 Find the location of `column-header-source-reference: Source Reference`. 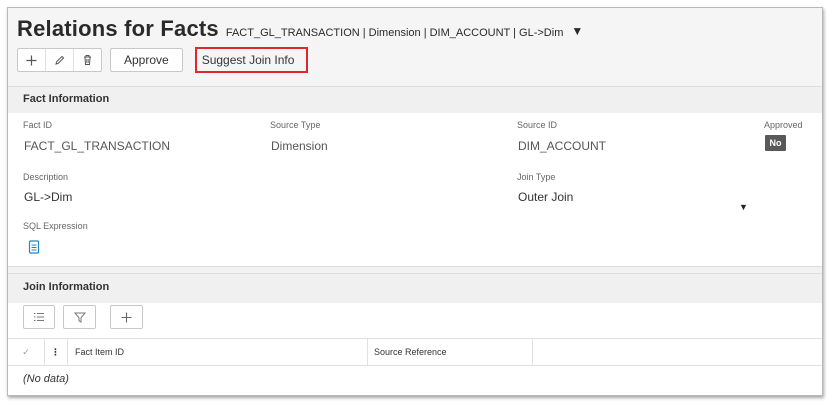

column-header-source-reference: Source Reference is located at coordinates (450, 352).